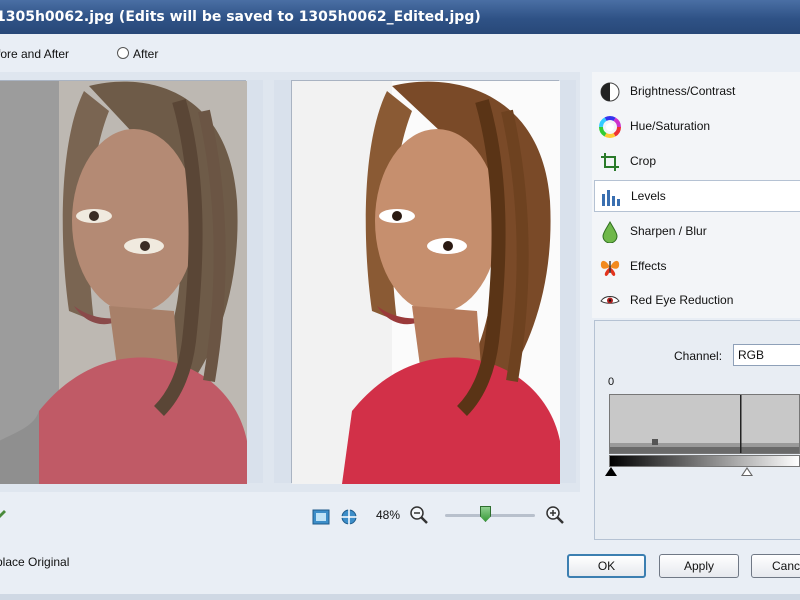 The image size is (800, 600). Describe the element at coordinates (697, 231) in the screenshot. I see `tool-sharpen-blur: Sharpen / Blur` at that location.